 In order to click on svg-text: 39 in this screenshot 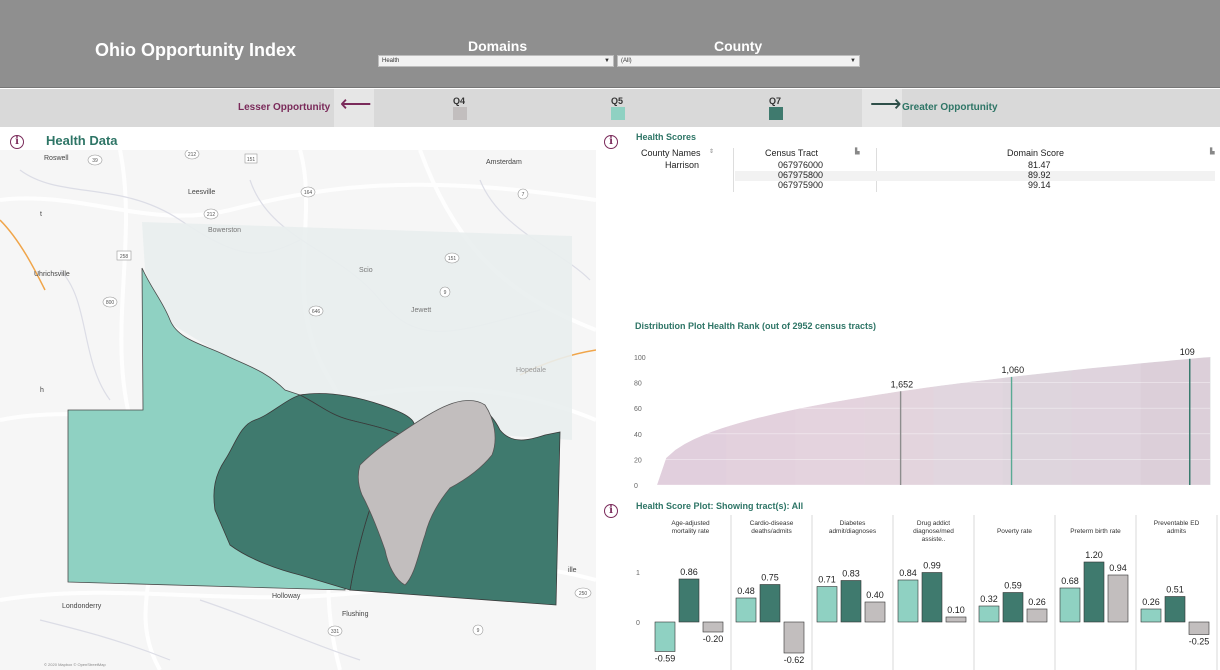, I will do `click(95, 161)`.